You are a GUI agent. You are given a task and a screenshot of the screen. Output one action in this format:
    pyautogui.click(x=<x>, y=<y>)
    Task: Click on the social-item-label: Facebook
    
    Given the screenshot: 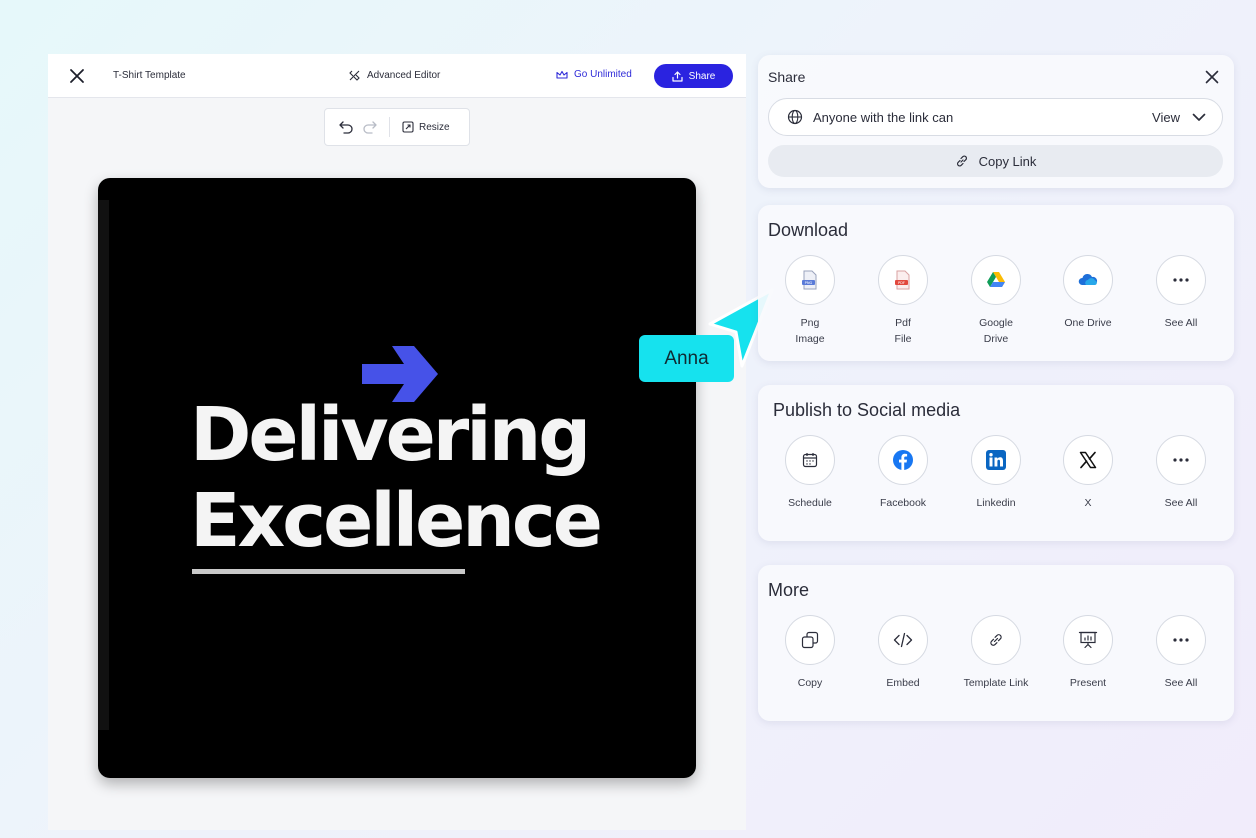 What is the action you would take?
    pyautogui.click(x=903, y=503)
    